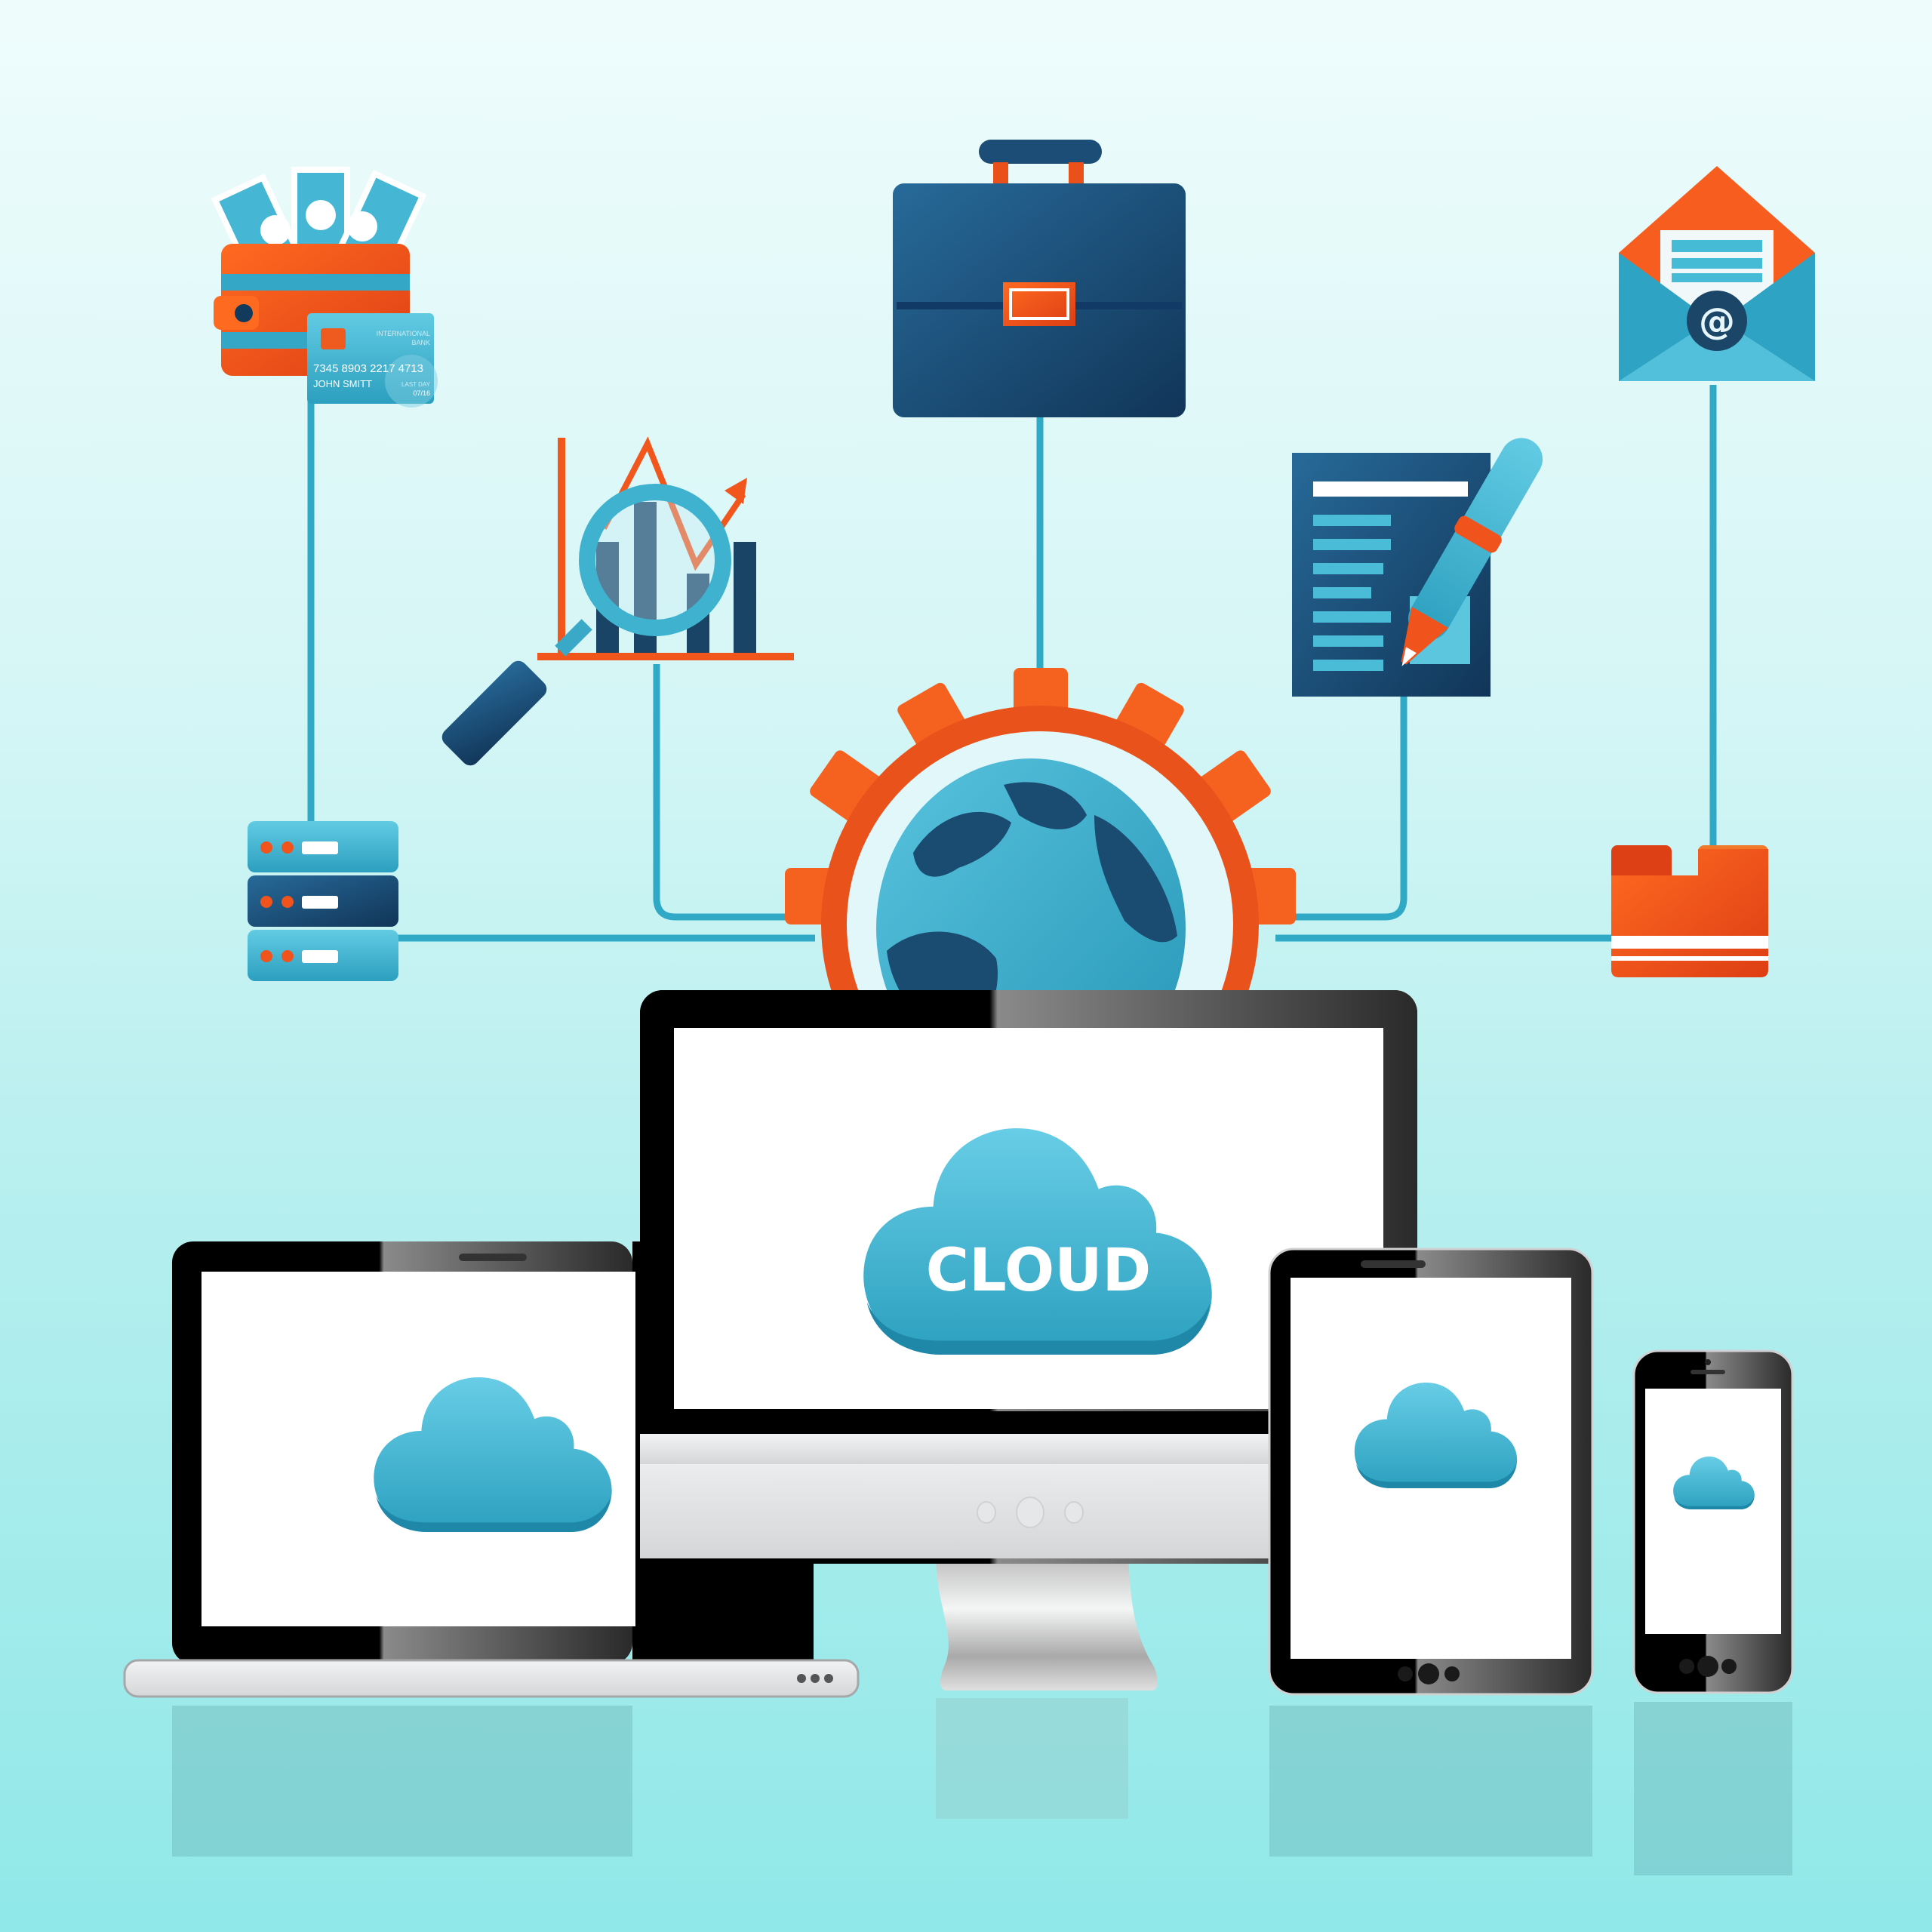 The height and width of the screenshot is (1932, 1932). I want to click on laptop-base, so click(491, 1678).